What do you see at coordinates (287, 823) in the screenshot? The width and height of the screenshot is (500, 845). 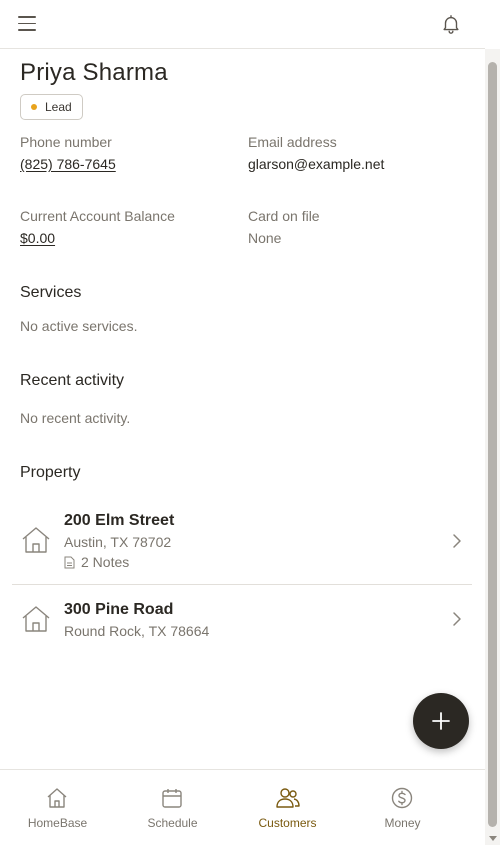 I see `nav-label: Customers` at bounding box center [287, 823].